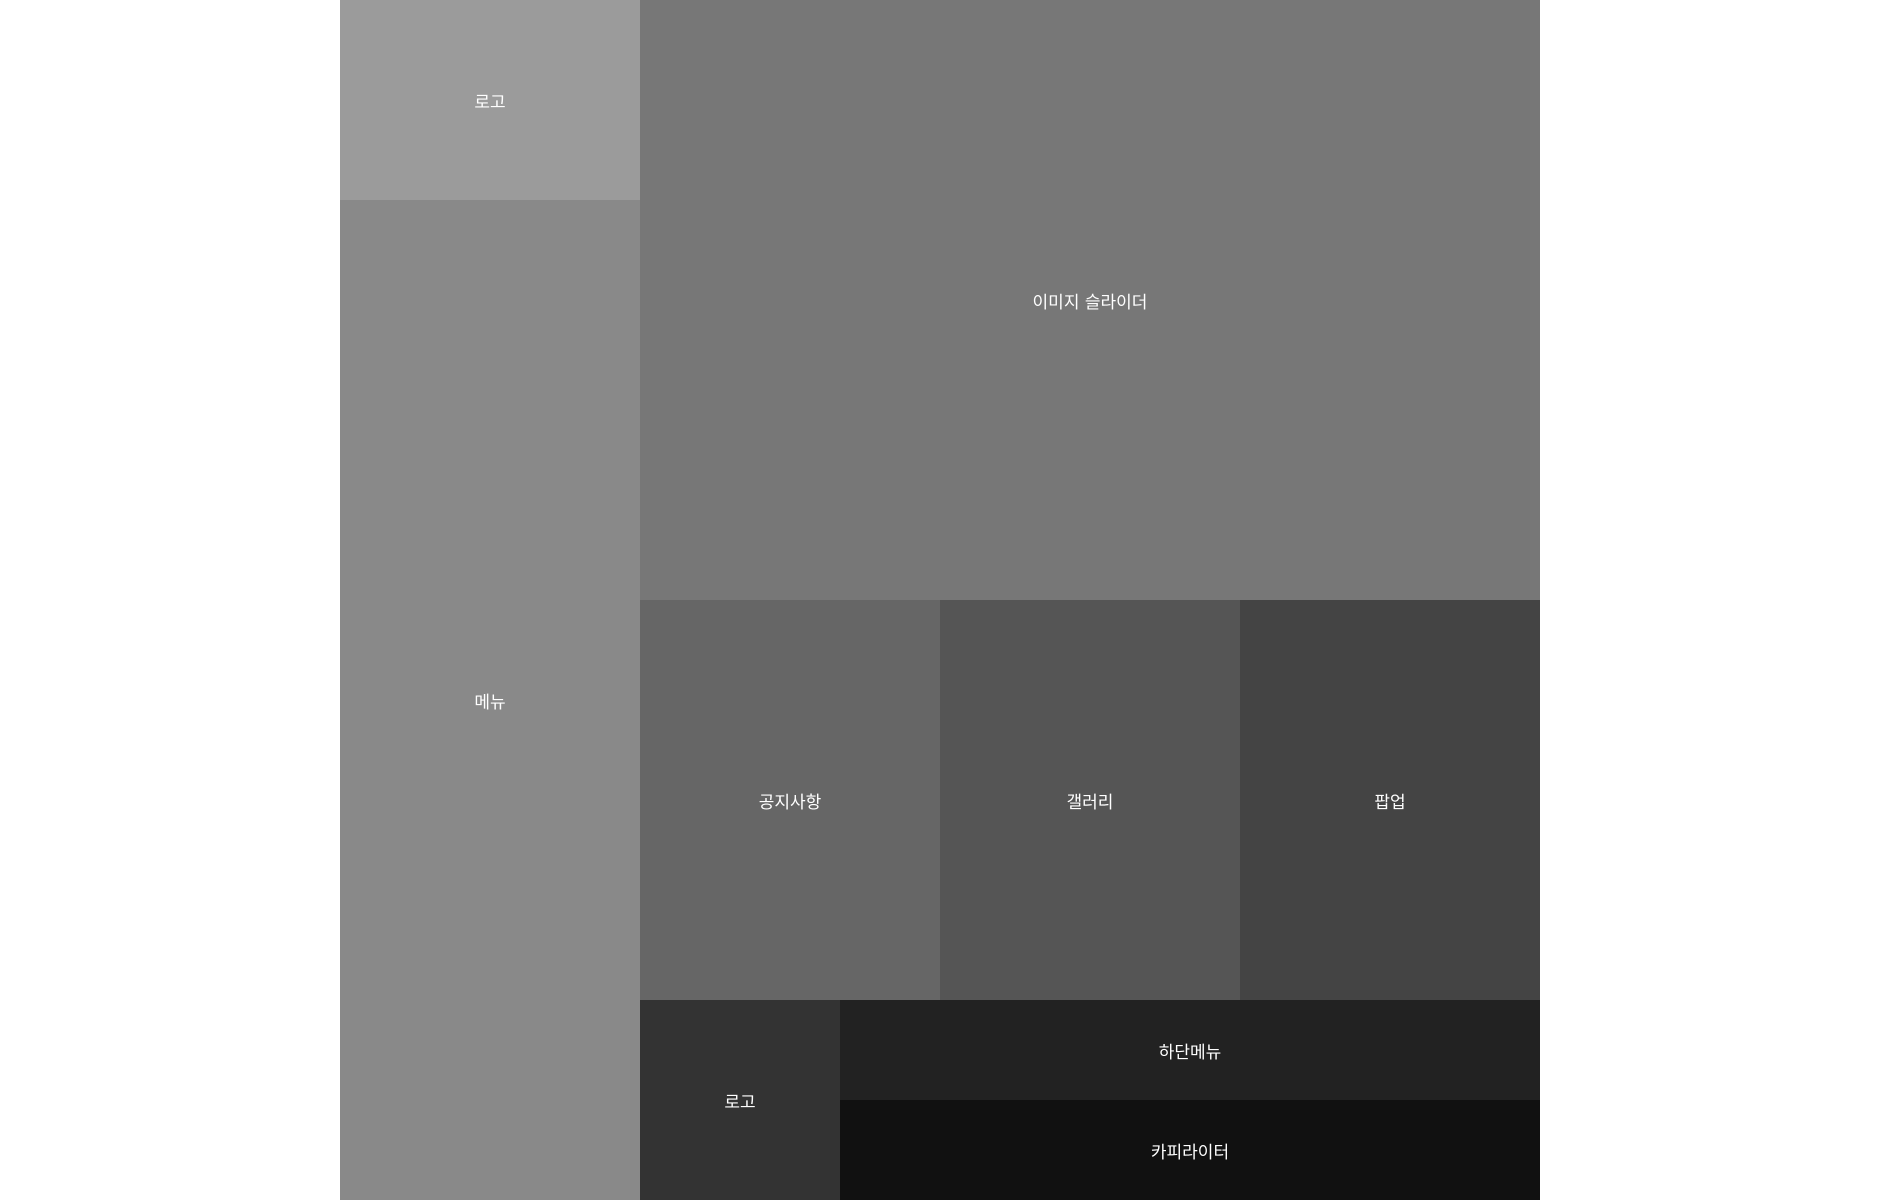 The height and width of the screenshot is (1200, 1879). I want to click on header-menu-label: 메뉴, so click(490, 702).